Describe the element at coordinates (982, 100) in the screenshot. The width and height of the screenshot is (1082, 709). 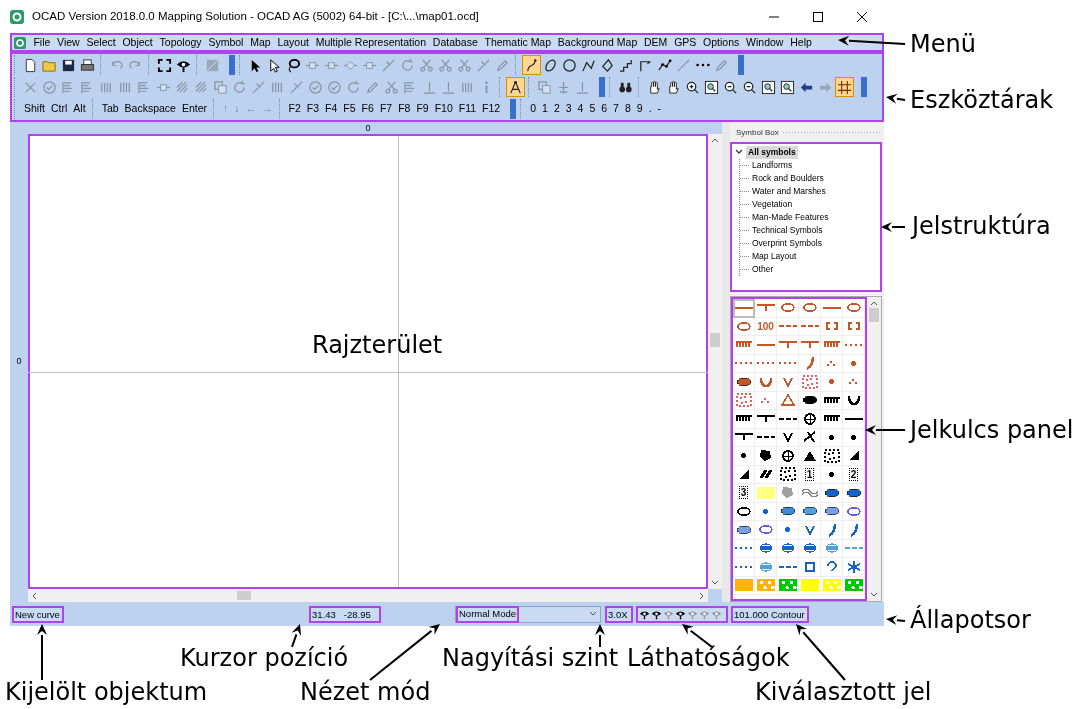
I see `annotation-label: Eszköztárak` at that location.